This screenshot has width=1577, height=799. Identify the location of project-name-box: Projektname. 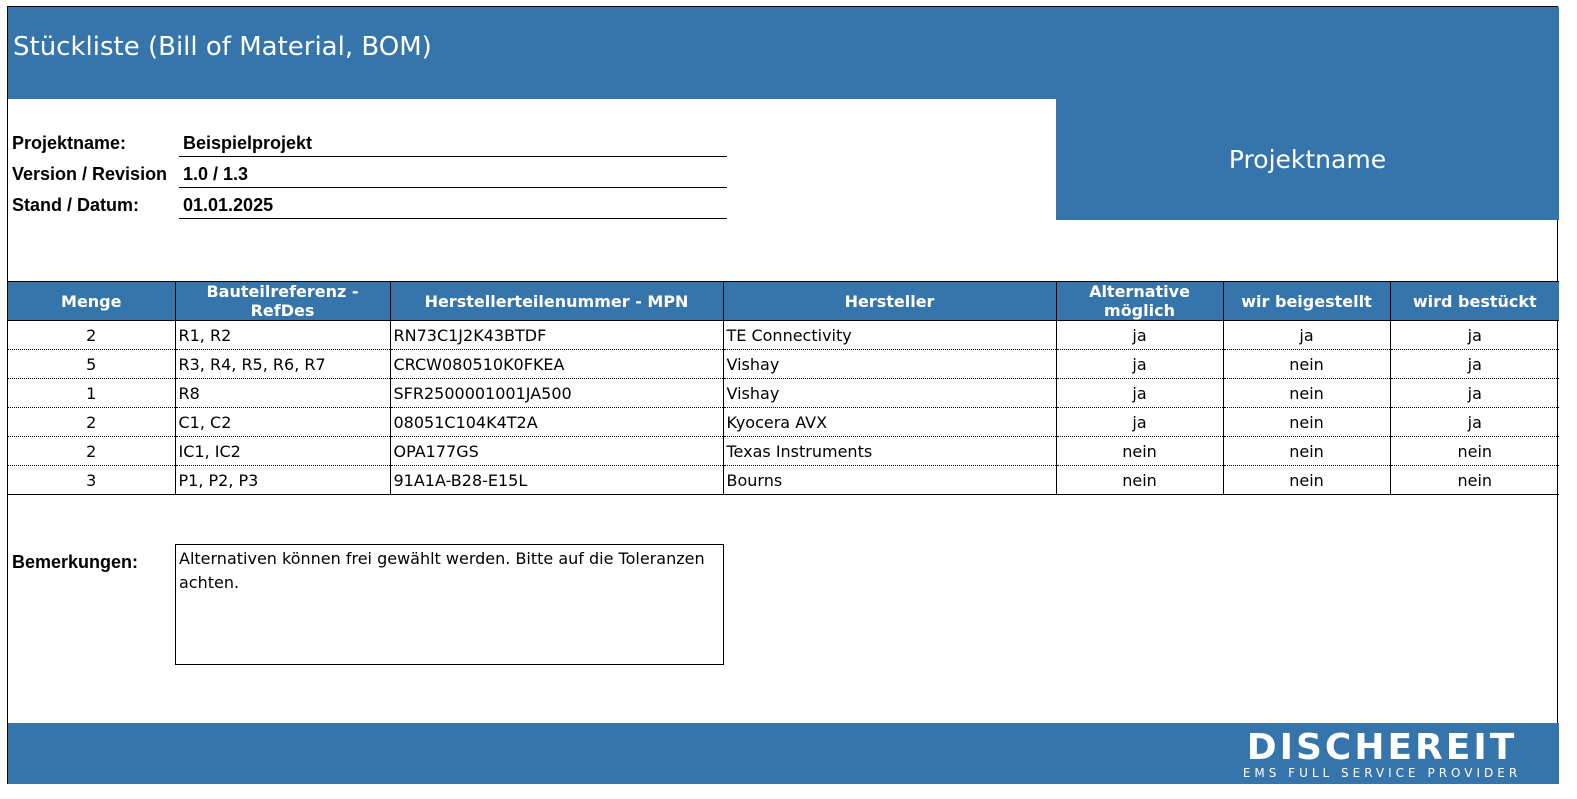
(1307, 159).